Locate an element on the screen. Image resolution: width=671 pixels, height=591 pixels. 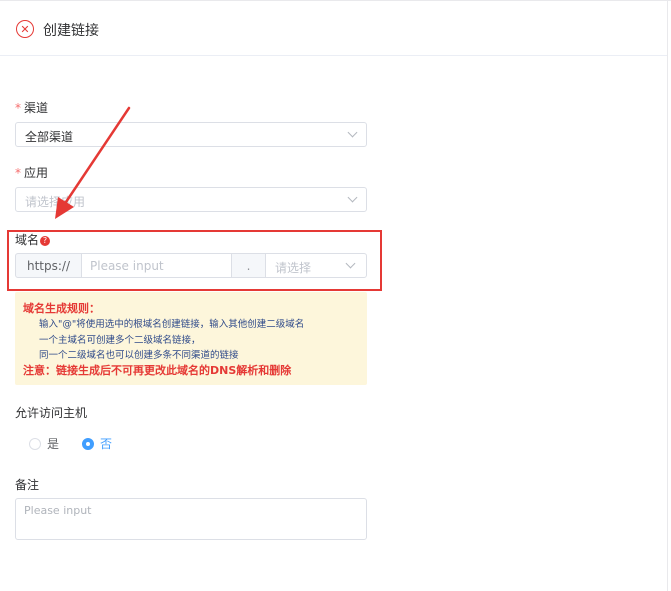
rules-note: 注意：链接生成后不可再更改此域名的DNS解析和删除 is located at coordinates (157, 370).